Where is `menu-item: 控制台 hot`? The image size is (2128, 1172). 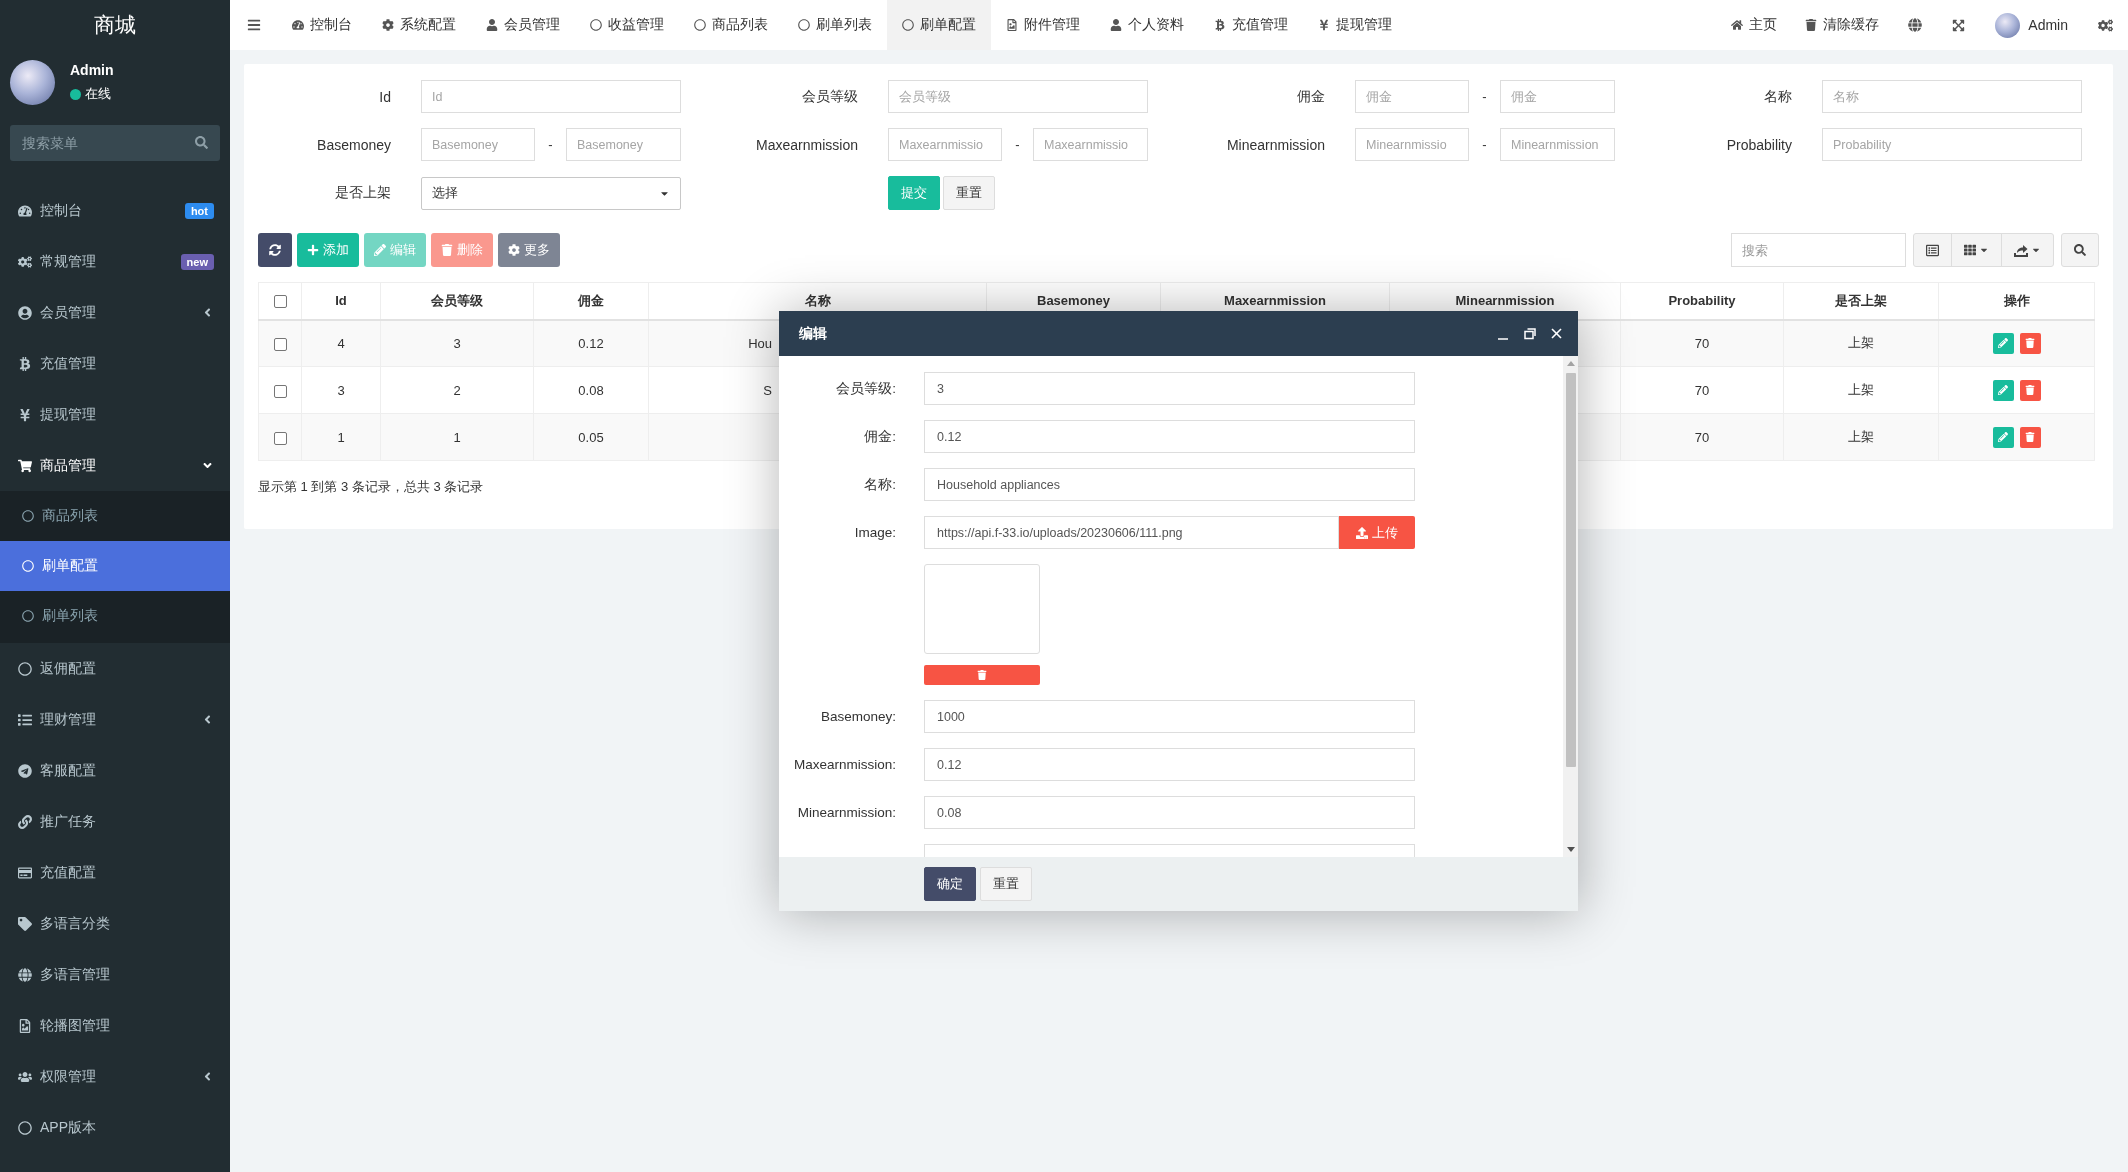 menu-item: 控制台 hot is located at coordinates (115, 210).